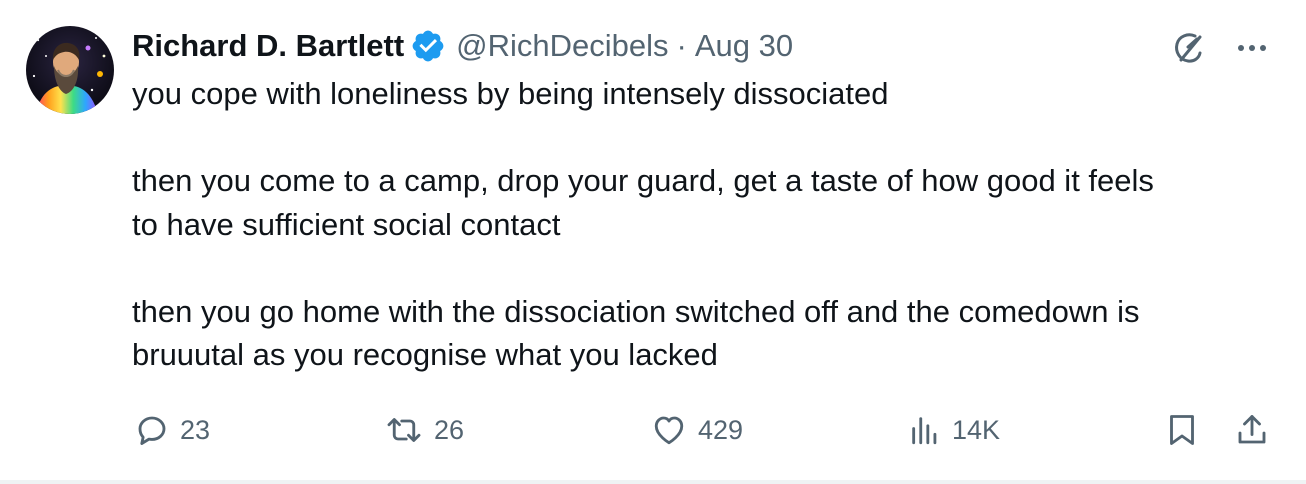 This screenshot has height=484, width=1306. I want to click on like-button: 429, so click(696, 430).